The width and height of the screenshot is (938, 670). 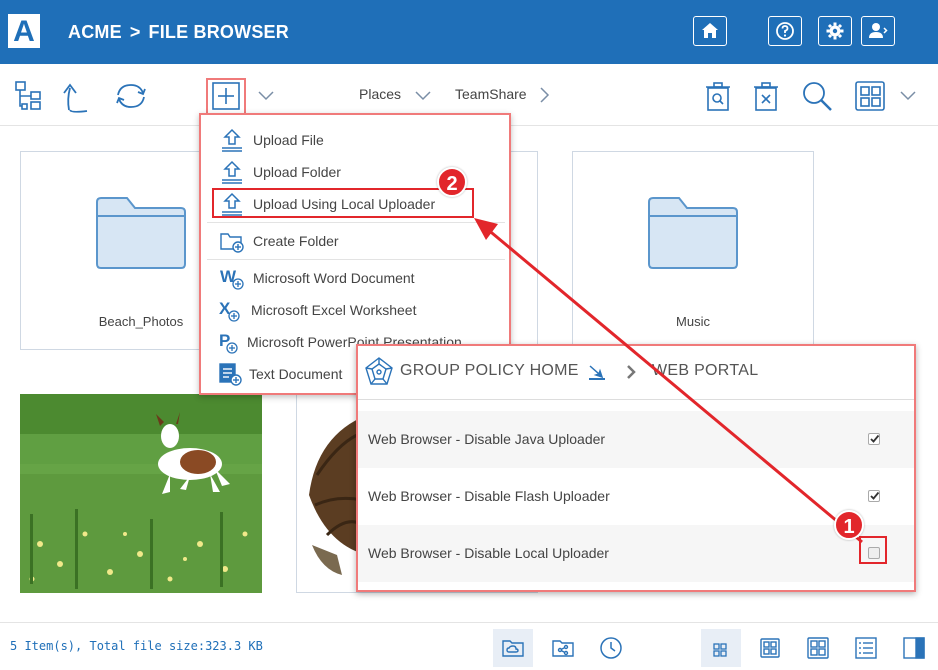 What do you see at coordinates (873, 550) in the screenshot?
I see `local-uploader-checkbox-highlight` at bounding box center [873, 550].